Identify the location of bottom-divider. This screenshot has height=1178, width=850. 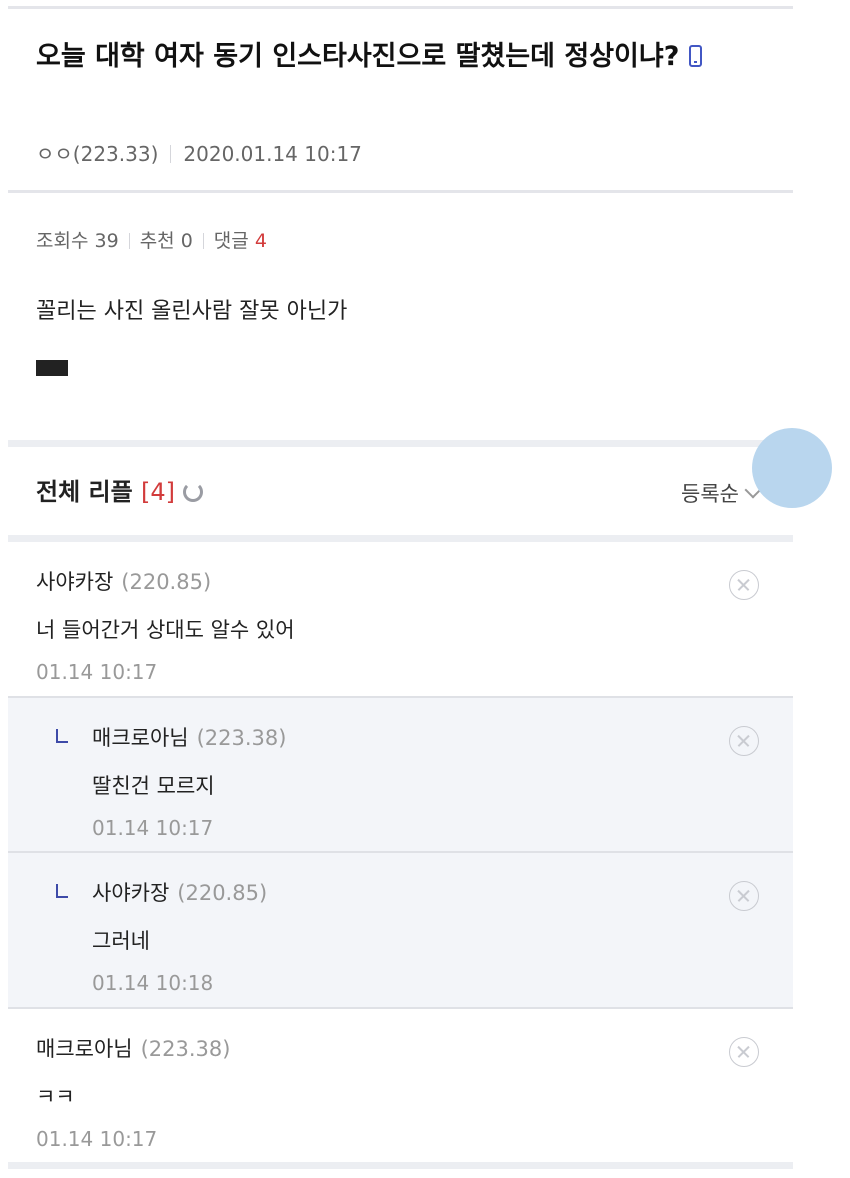
(400, 1165).